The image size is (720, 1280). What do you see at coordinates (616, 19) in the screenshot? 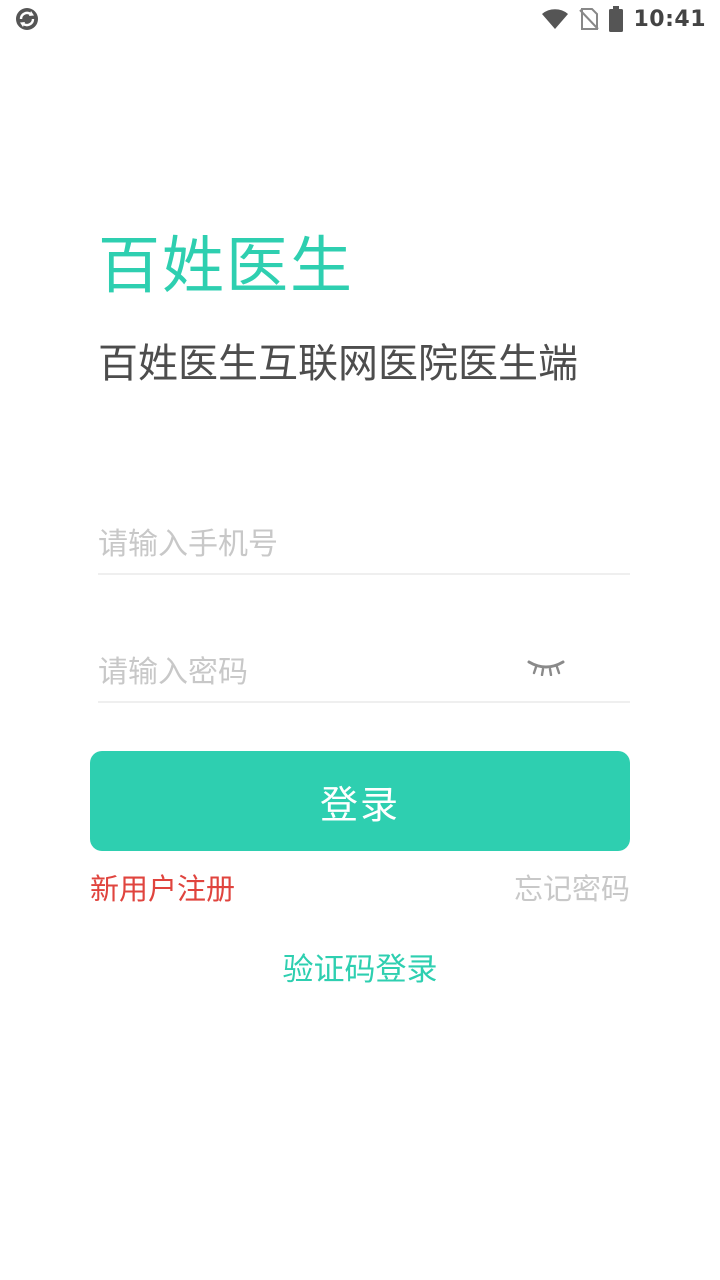
I see `battery-icon` at bounding box center [616, 19].